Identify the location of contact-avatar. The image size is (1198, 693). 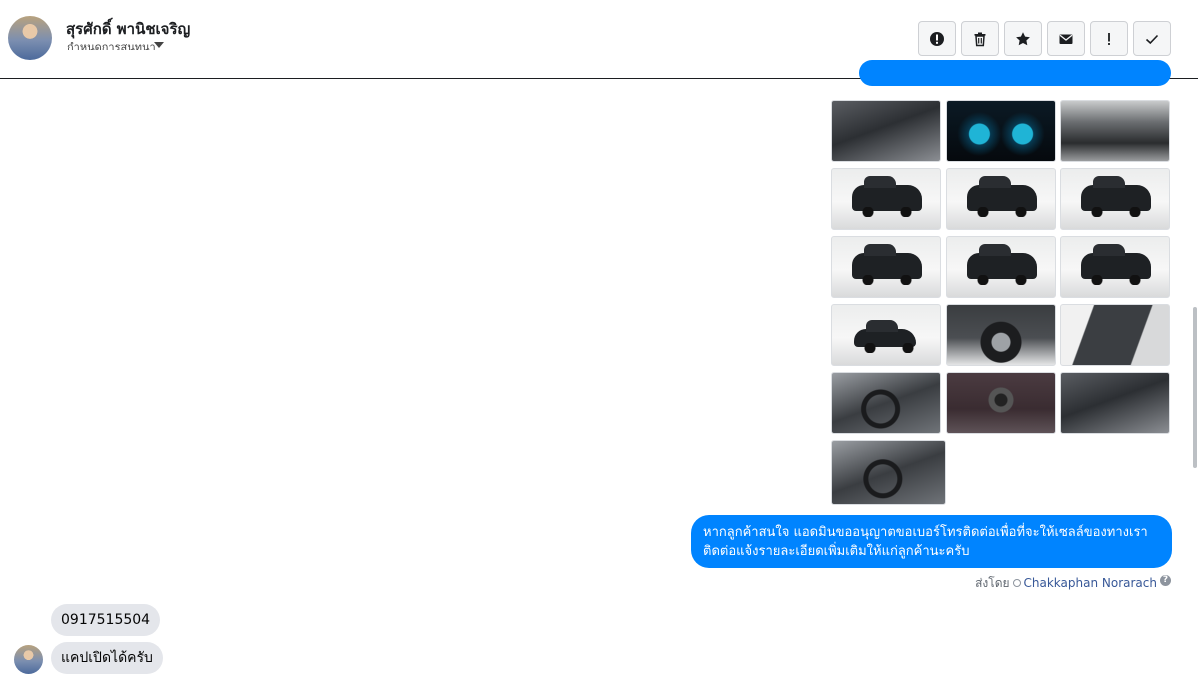
(30, 38).